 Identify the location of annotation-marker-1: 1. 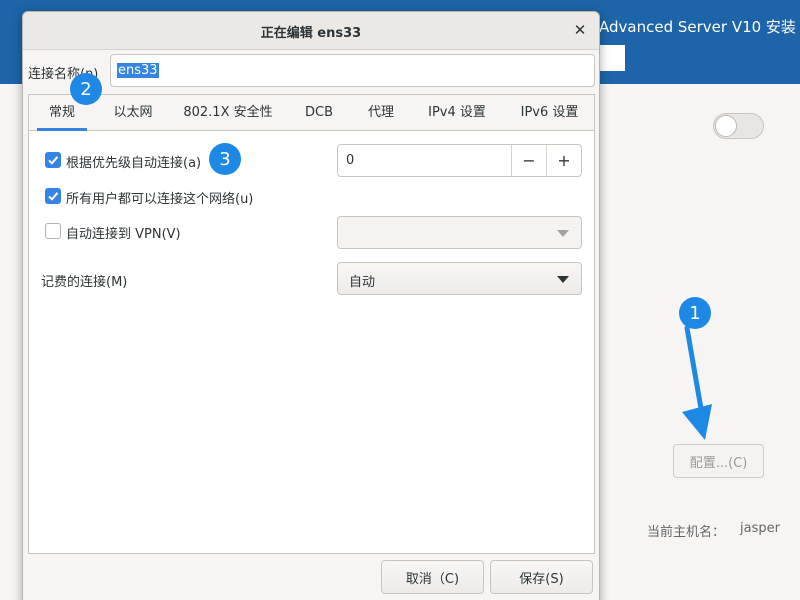
(695, 313).